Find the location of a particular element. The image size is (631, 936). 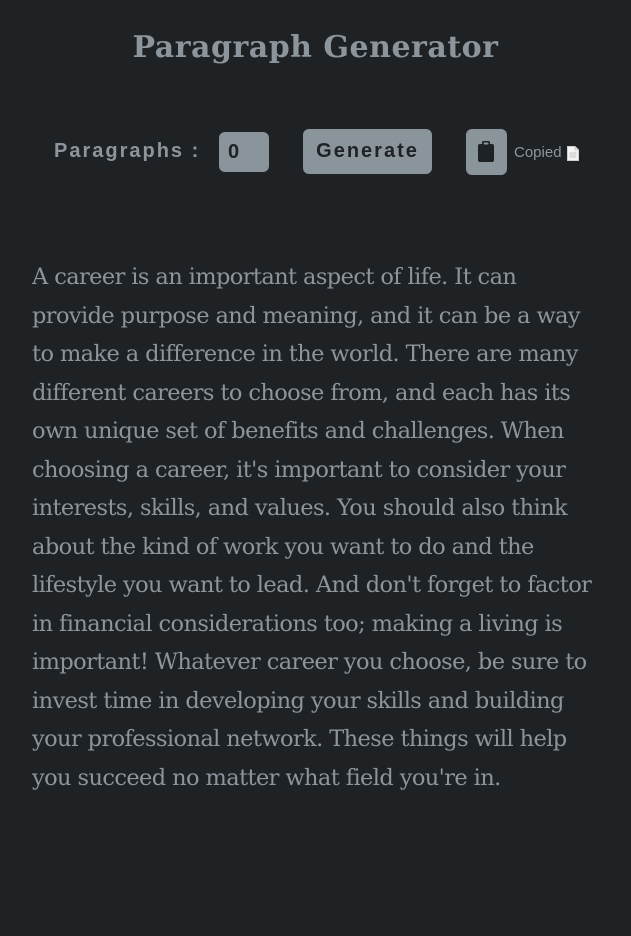

copy-button is located at coordinates (486, 152).